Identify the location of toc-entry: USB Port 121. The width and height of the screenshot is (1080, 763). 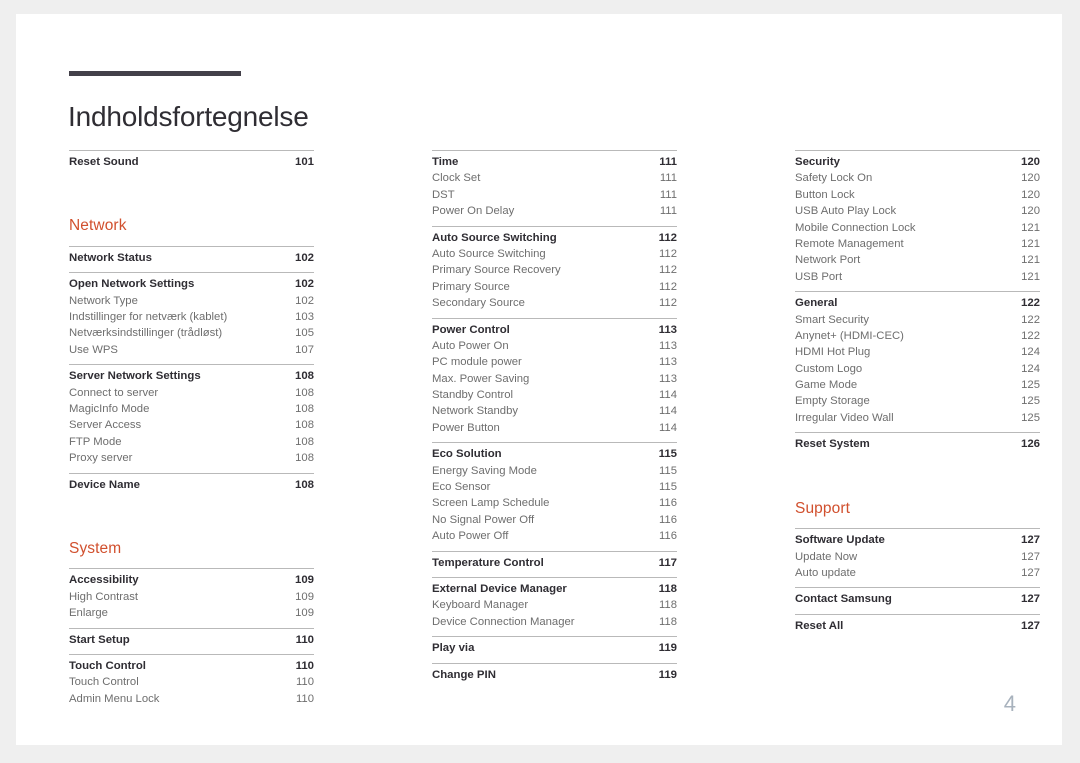
(917, 277).